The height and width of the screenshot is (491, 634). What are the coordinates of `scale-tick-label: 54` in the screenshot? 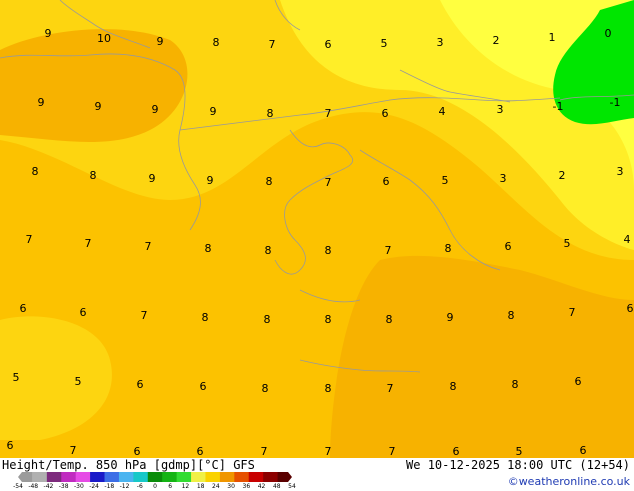 It's located at (292, 486).